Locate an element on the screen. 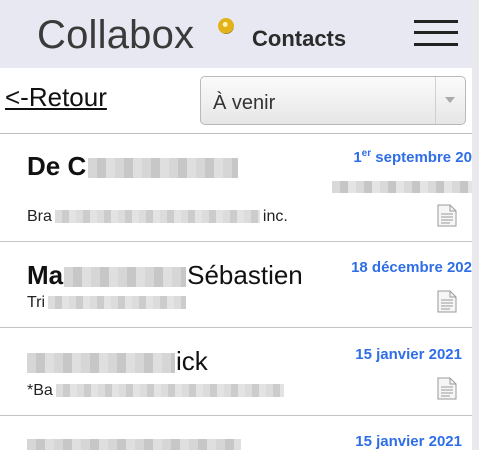  date-text: septembre 20 is located at coordinates (421, 157).